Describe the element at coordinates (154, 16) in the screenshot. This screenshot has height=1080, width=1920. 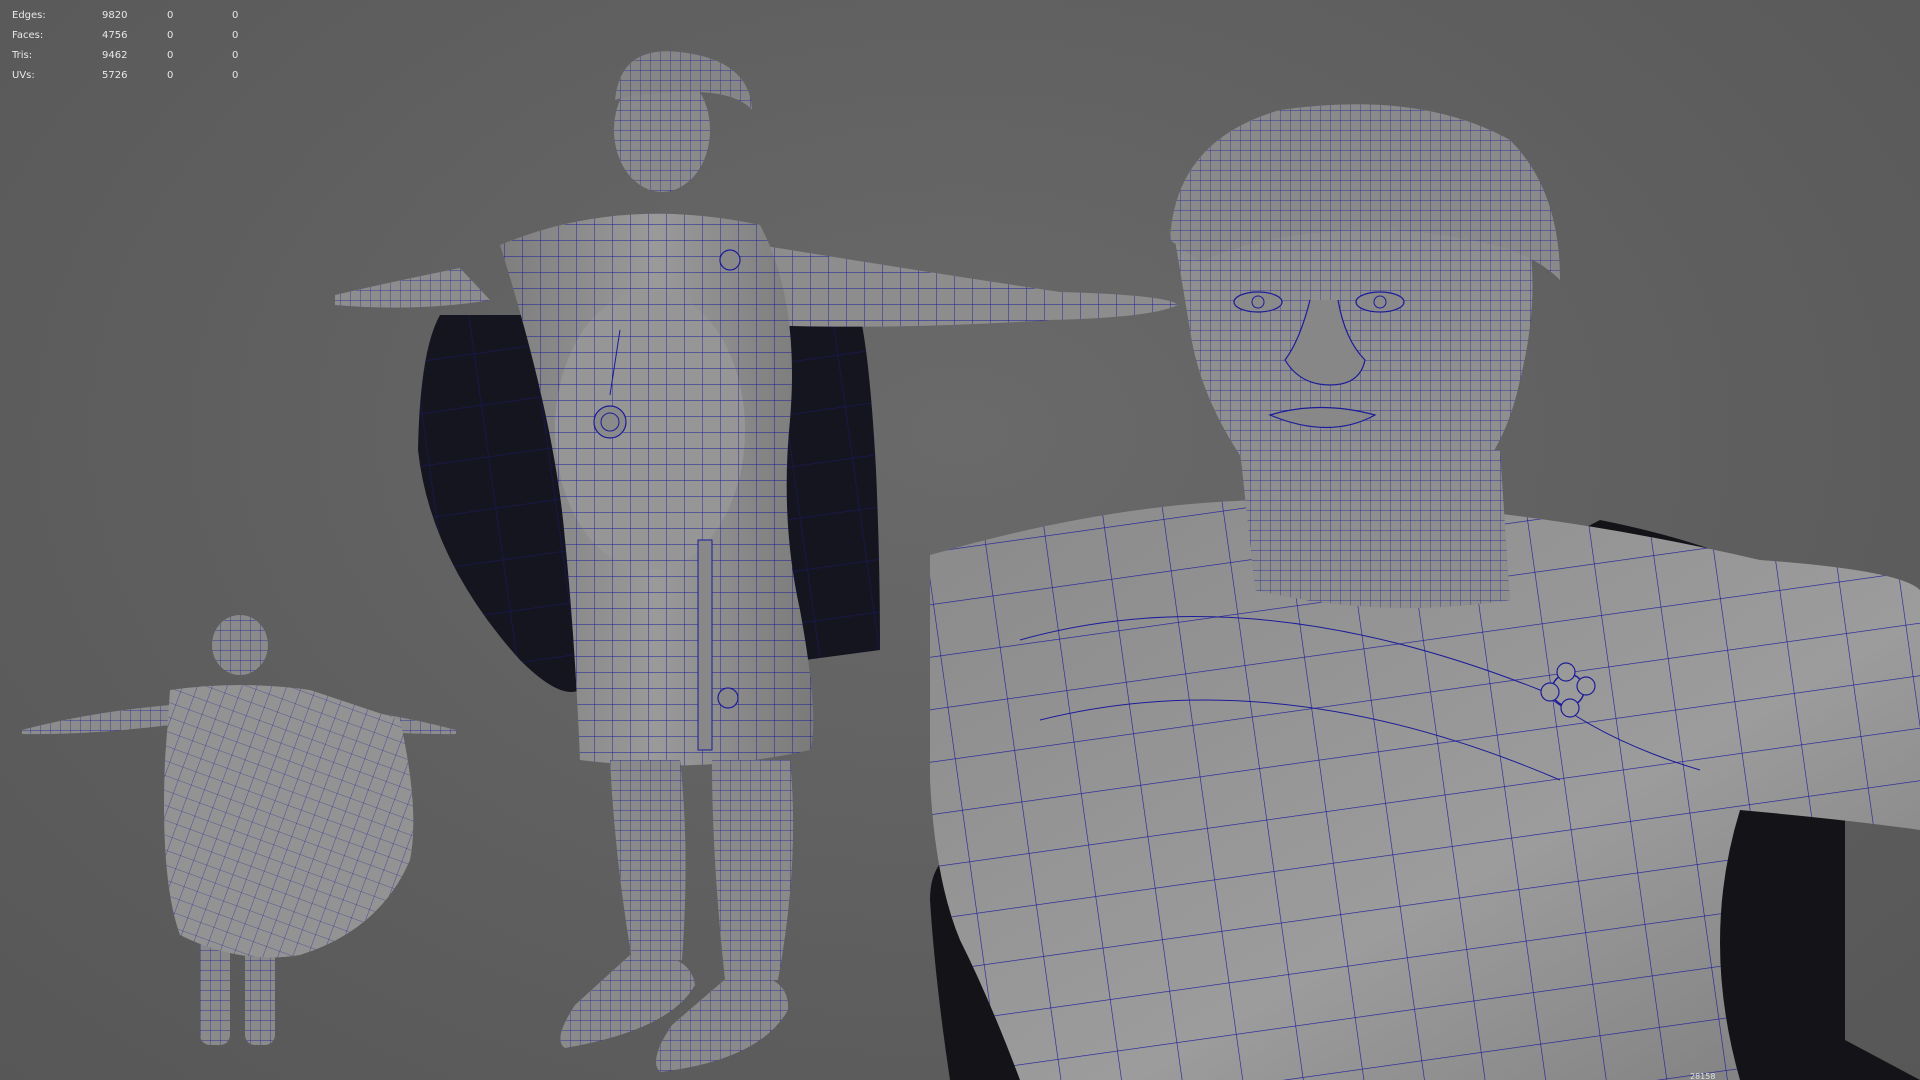
I see `hud-row-edges: Edges: 9820 0 0` at that location.